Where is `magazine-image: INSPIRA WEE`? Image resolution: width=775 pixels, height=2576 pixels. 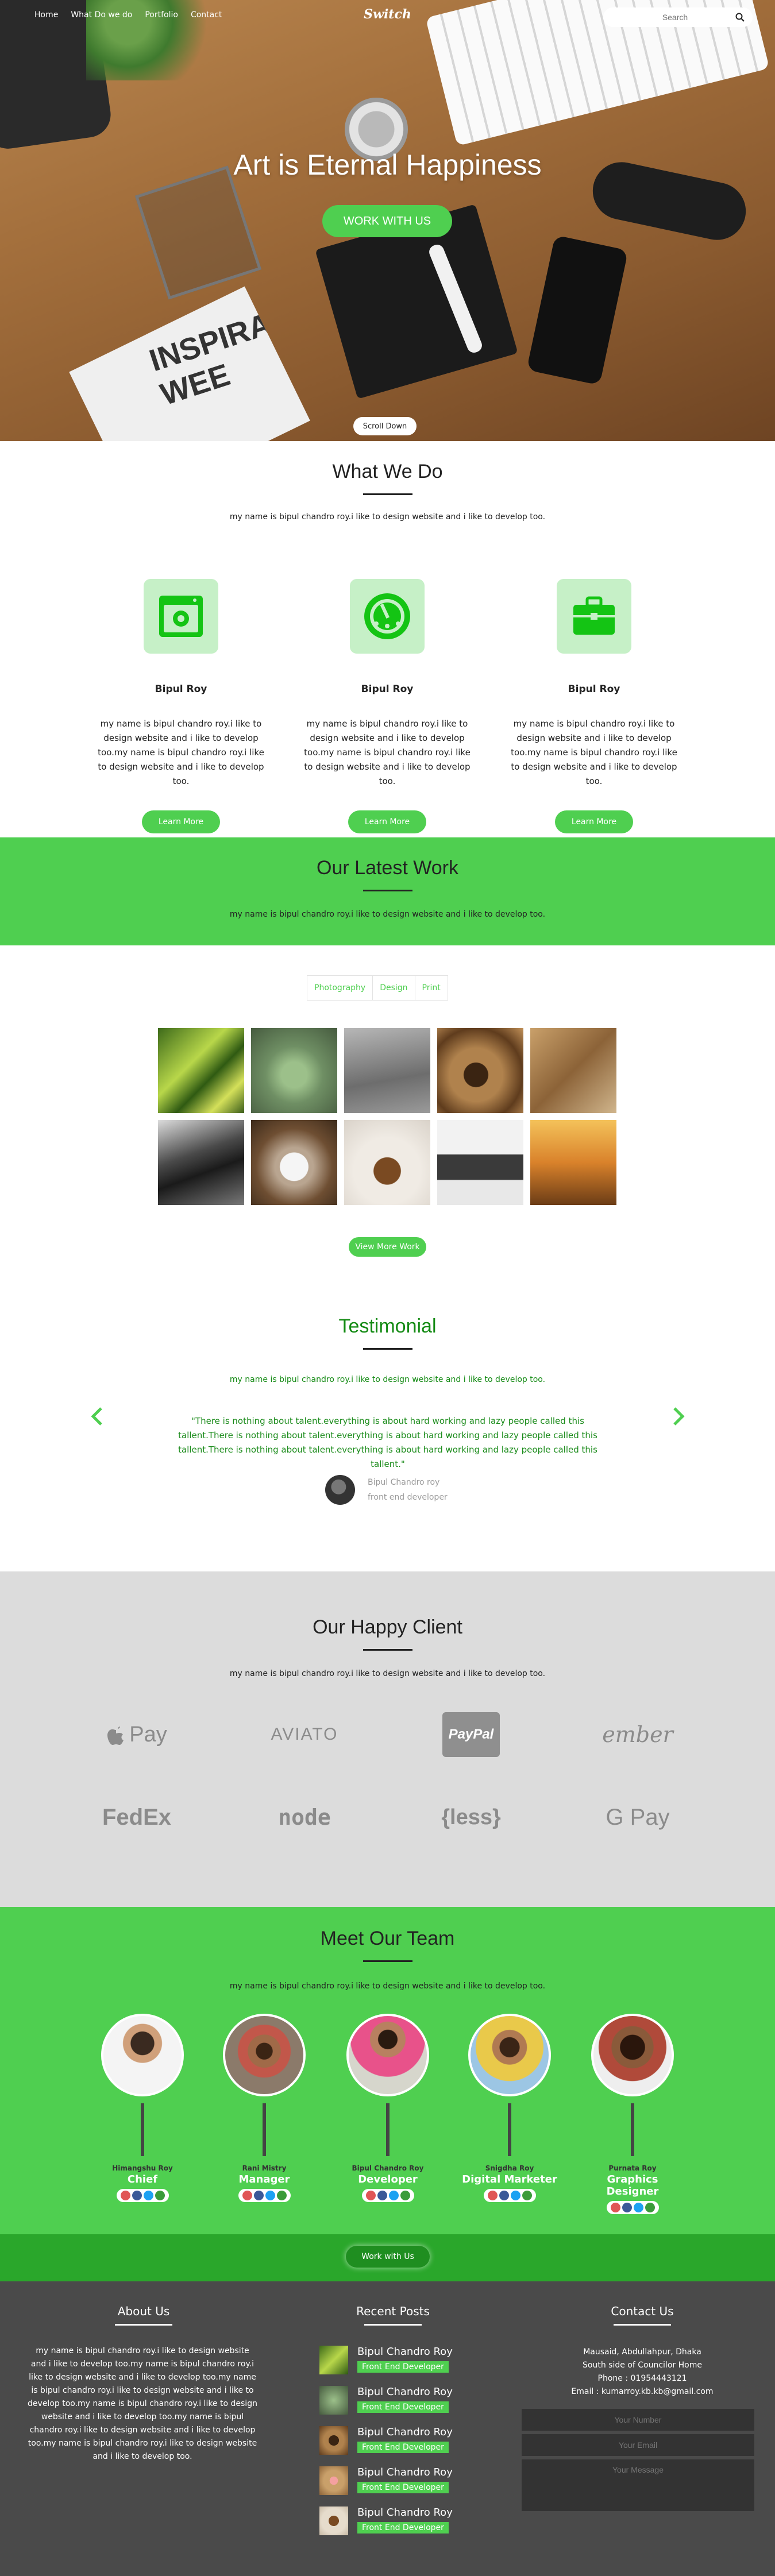 magazine-image: INSPIRA WEE is located at coordinates (189, 363).